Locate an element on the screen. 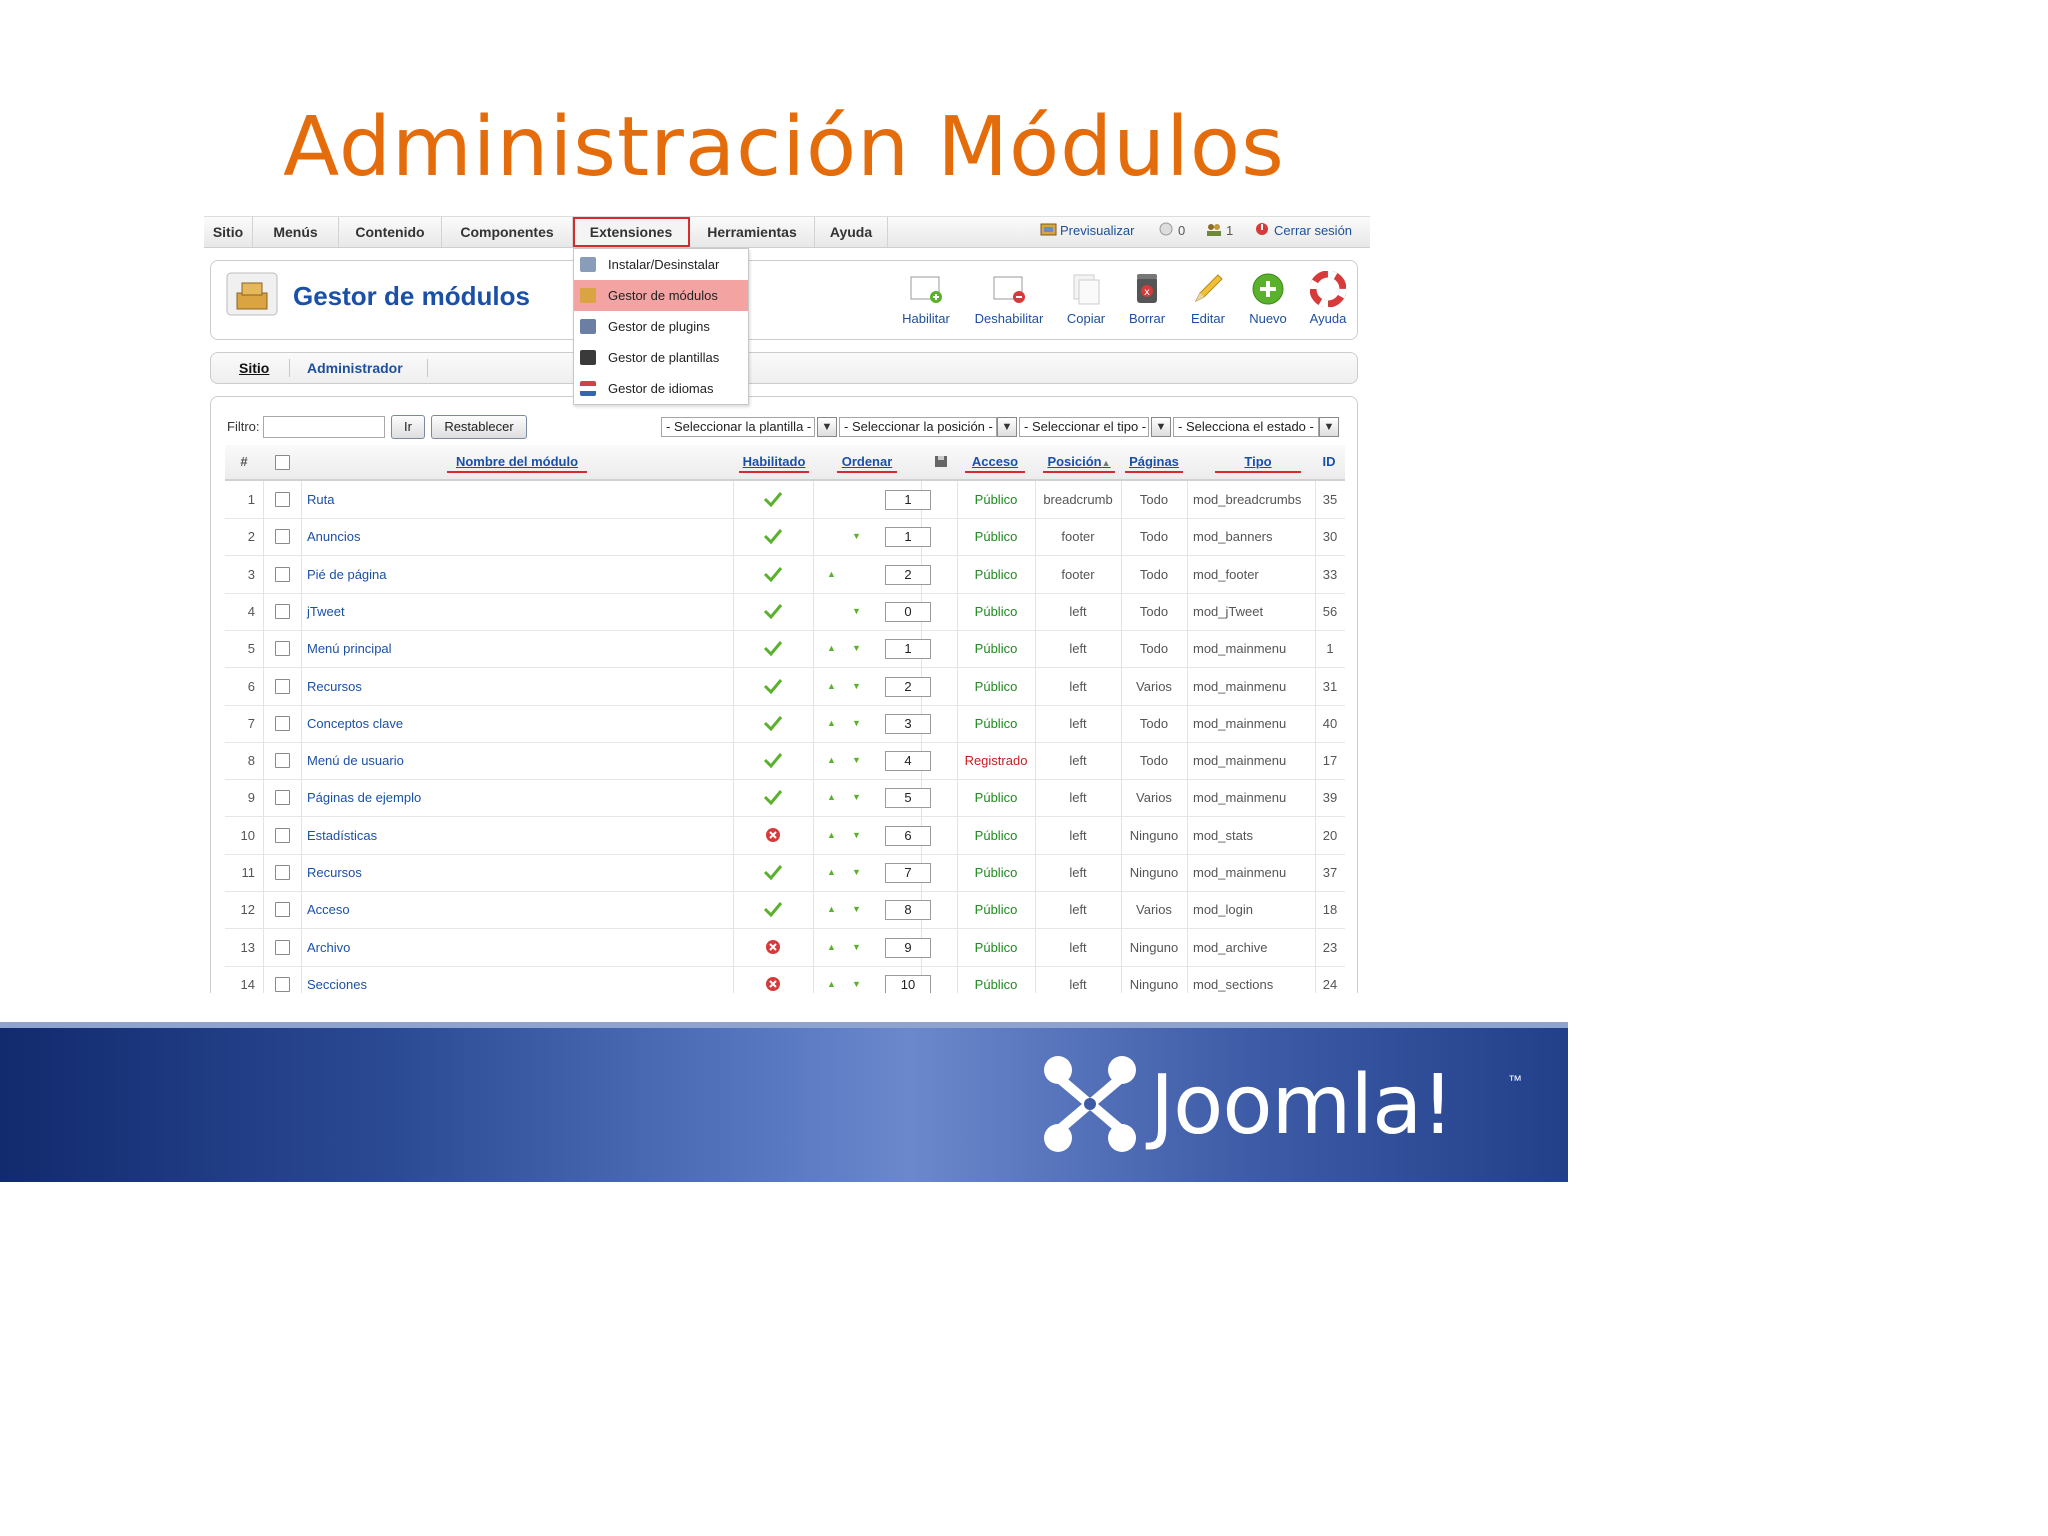  type-select: - Seleccionar el tipo - is located at coordinates (1084, 427).